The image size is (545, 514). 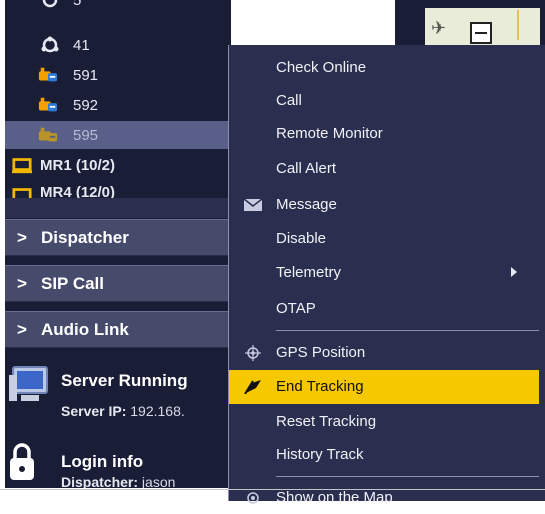 What do you see at coordinates (518, 25) in the screenshot?
I see `road-line` at bounding box center [518, 25].